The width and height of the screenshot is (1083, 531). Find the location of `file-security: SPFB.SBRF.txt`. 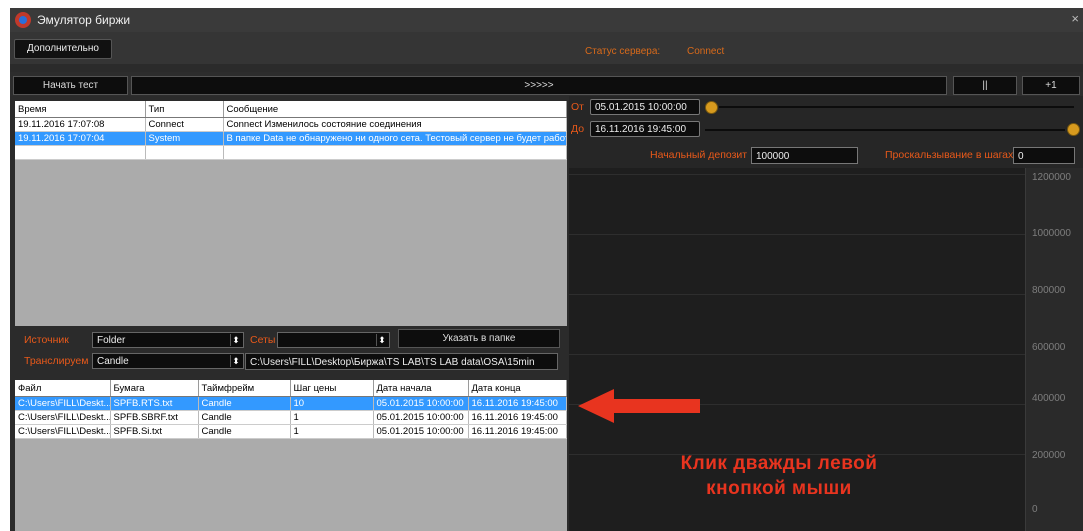

file-security: SPFB.SBRF.txt is located at coordinates (154, 417).